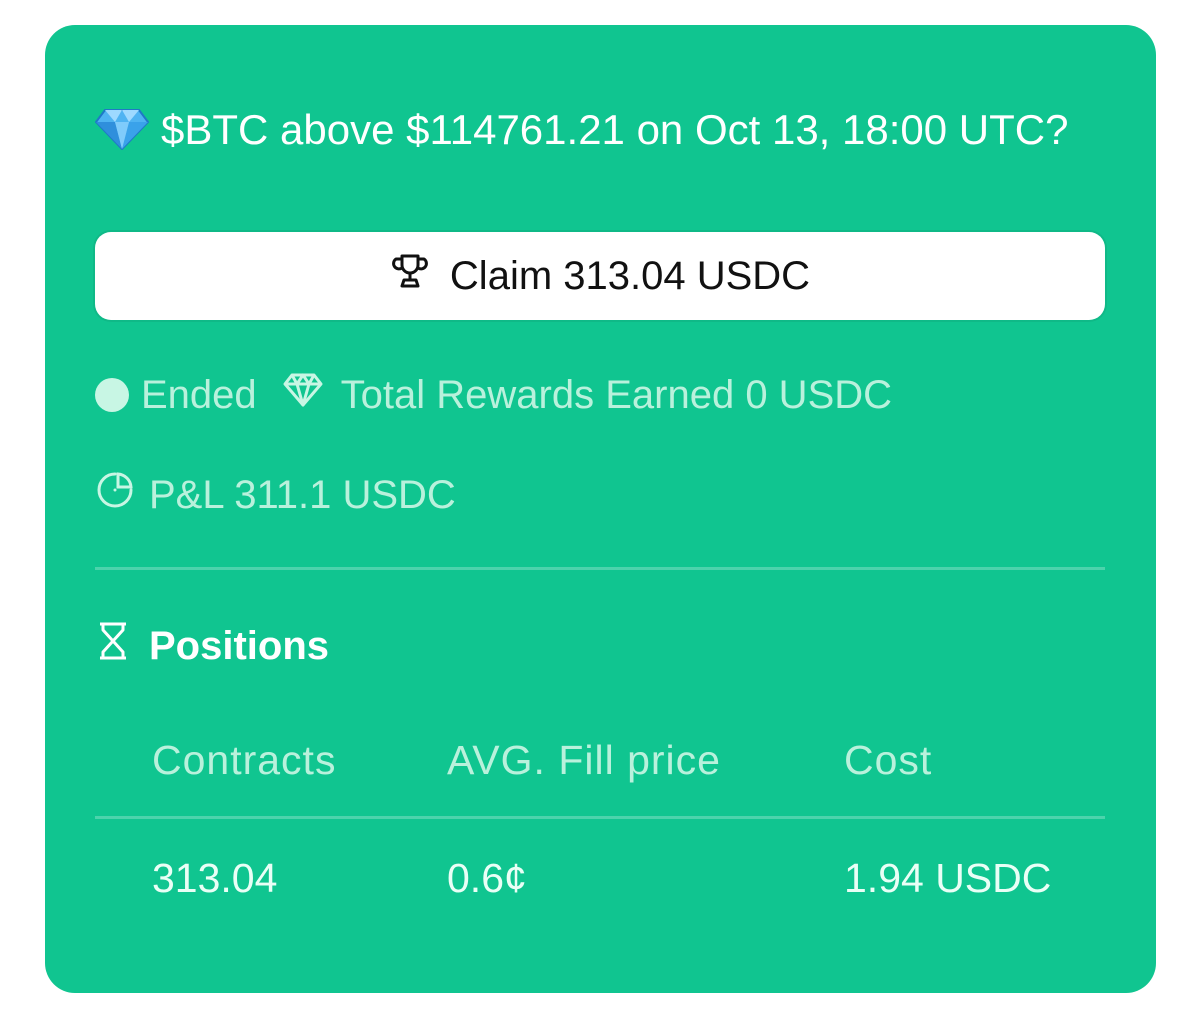  I want to click on positions-header: Positions, so click(213, 646).